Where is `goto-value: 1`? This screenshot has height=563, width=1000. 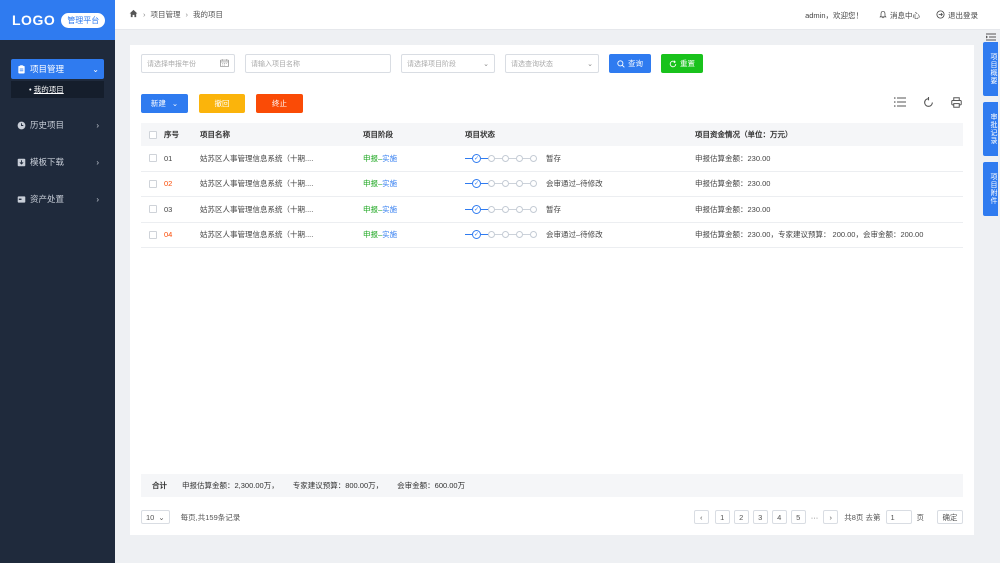
goto-value: 1 is located at coordinates (892, 517).